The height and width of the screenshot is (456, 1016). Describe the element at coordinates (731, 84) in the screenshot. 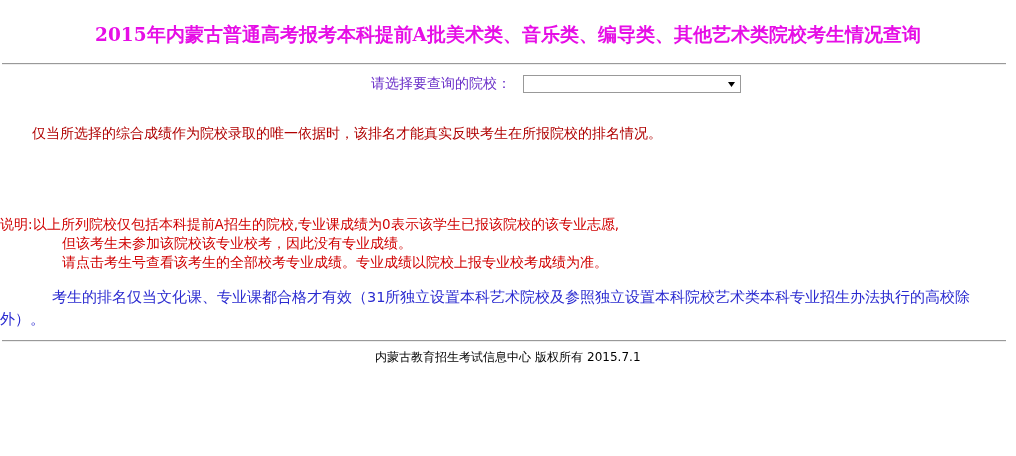

I see `dropdown-arrow-icon` at that location.